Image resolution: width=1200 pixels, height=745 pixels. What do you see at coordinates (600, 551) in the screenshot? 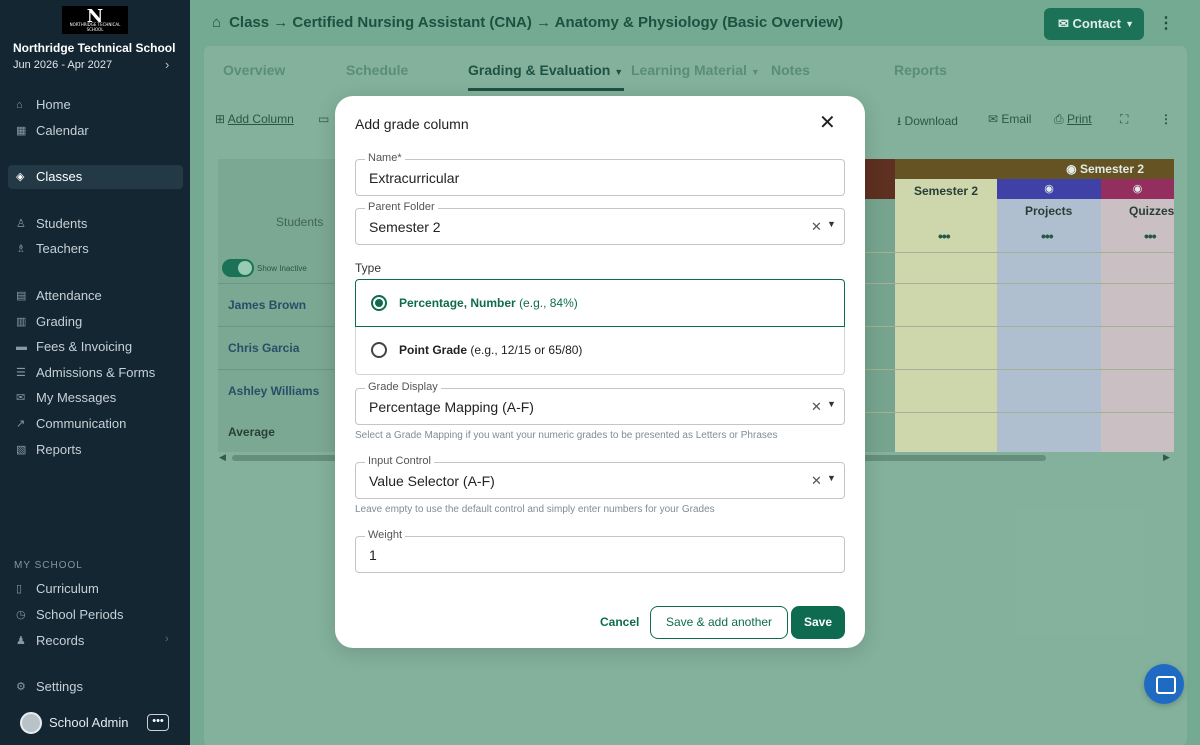
I see `weight-field: Weight 1` at bounding box center [600, 551].